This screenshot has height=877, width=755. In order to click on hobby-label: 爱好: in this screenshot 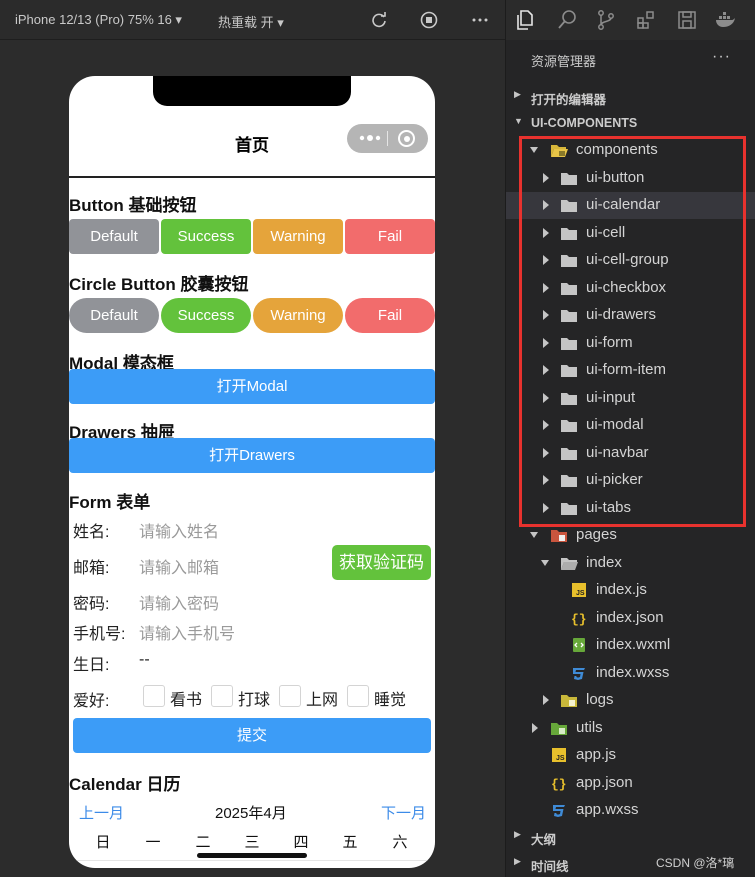, I will do `click(91, 701)`.